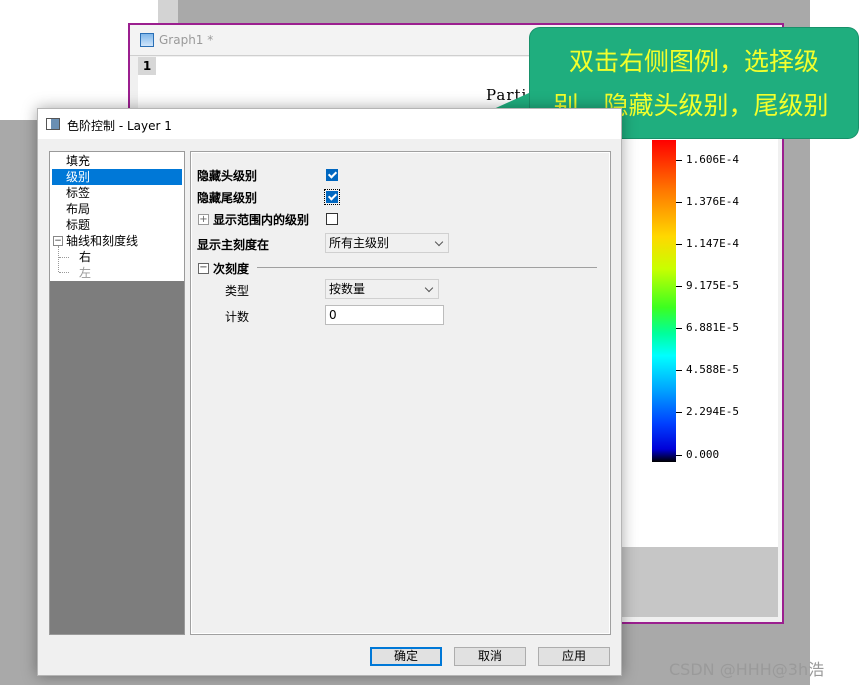  Describe the element at coordinates (712, 327) in the screenshot. I see `color-scale-label: 6.881E-5` at that location.